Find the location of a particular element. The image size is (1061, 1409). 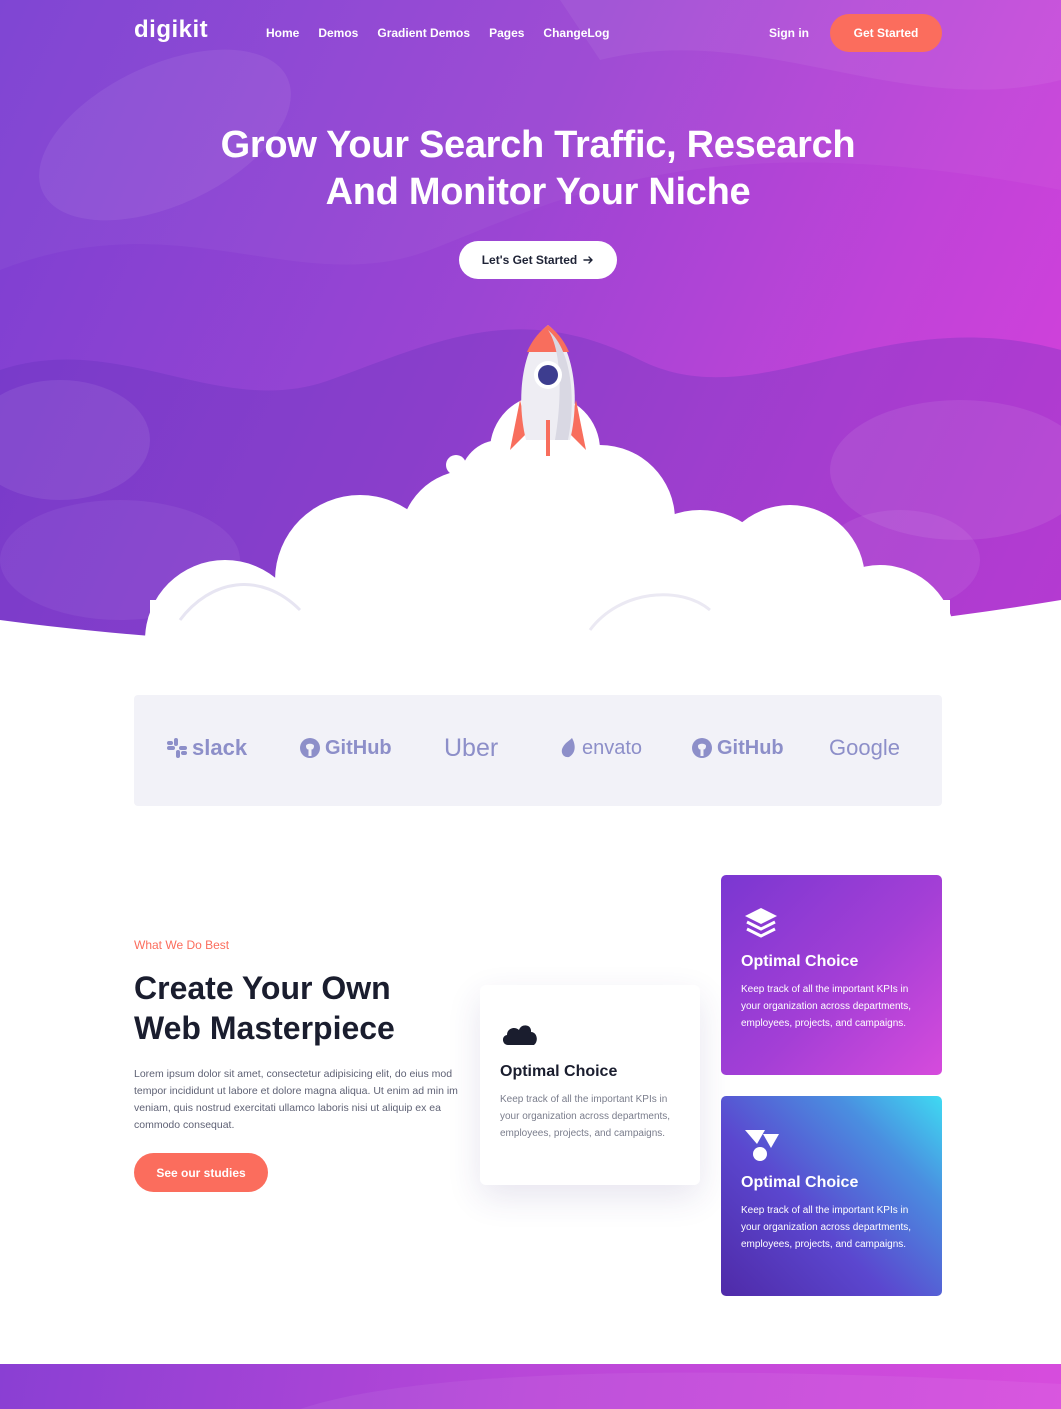

footer-gradient-band is located at coordinates (530, 1386).